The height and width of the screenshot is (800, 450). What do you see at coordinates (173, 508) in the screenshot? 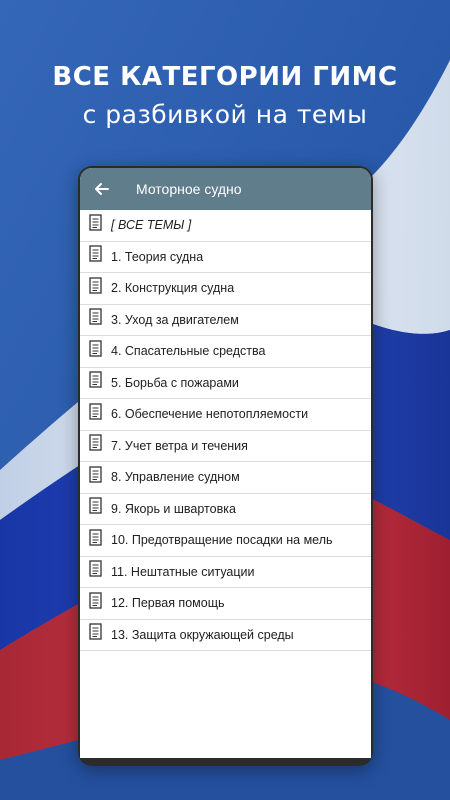
I see `list-item-label: 9. Якорь и швартовка` at bounding box center [173, 508].